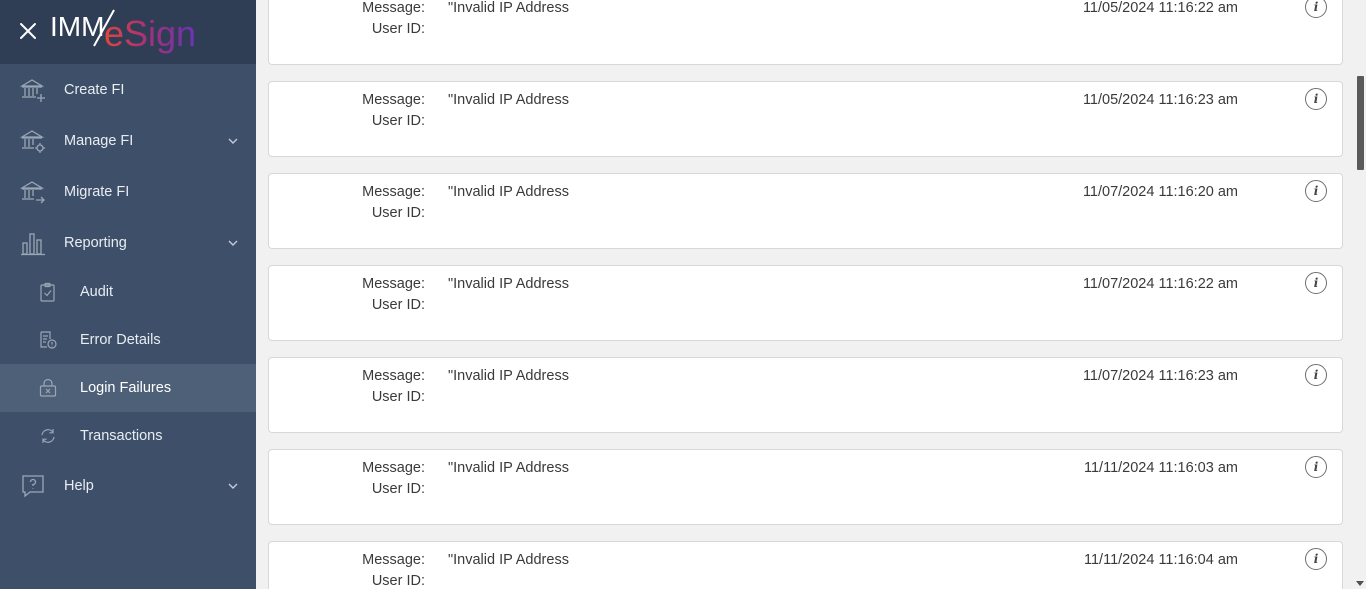 The height and width of the screenshot is (589, 1366). What do you see at coordinates (1160, 100) in the screenshot?
I see `timestamp: 11/05/2024 11:16:23 am` at bounding box center [1160, 100].